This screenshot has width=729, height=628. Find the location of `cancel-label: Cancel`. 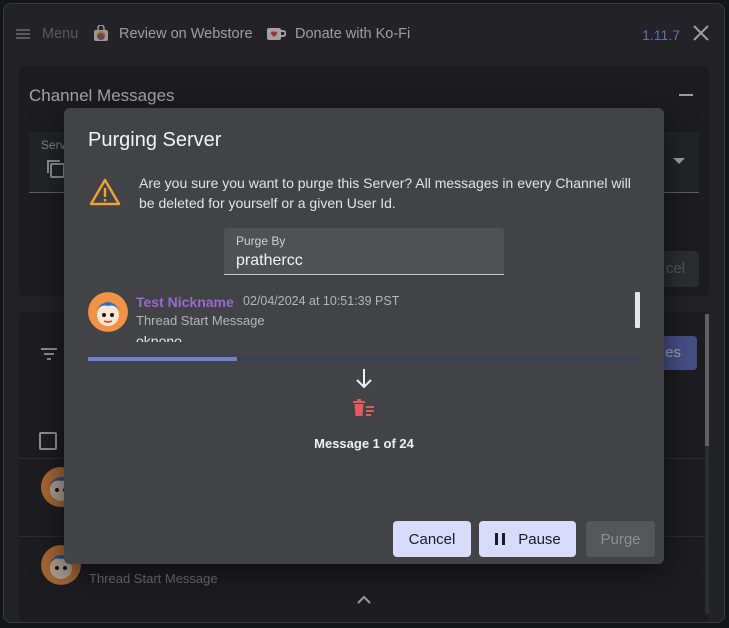

cancel-label: Cancel is located at coordinates (432, 539).